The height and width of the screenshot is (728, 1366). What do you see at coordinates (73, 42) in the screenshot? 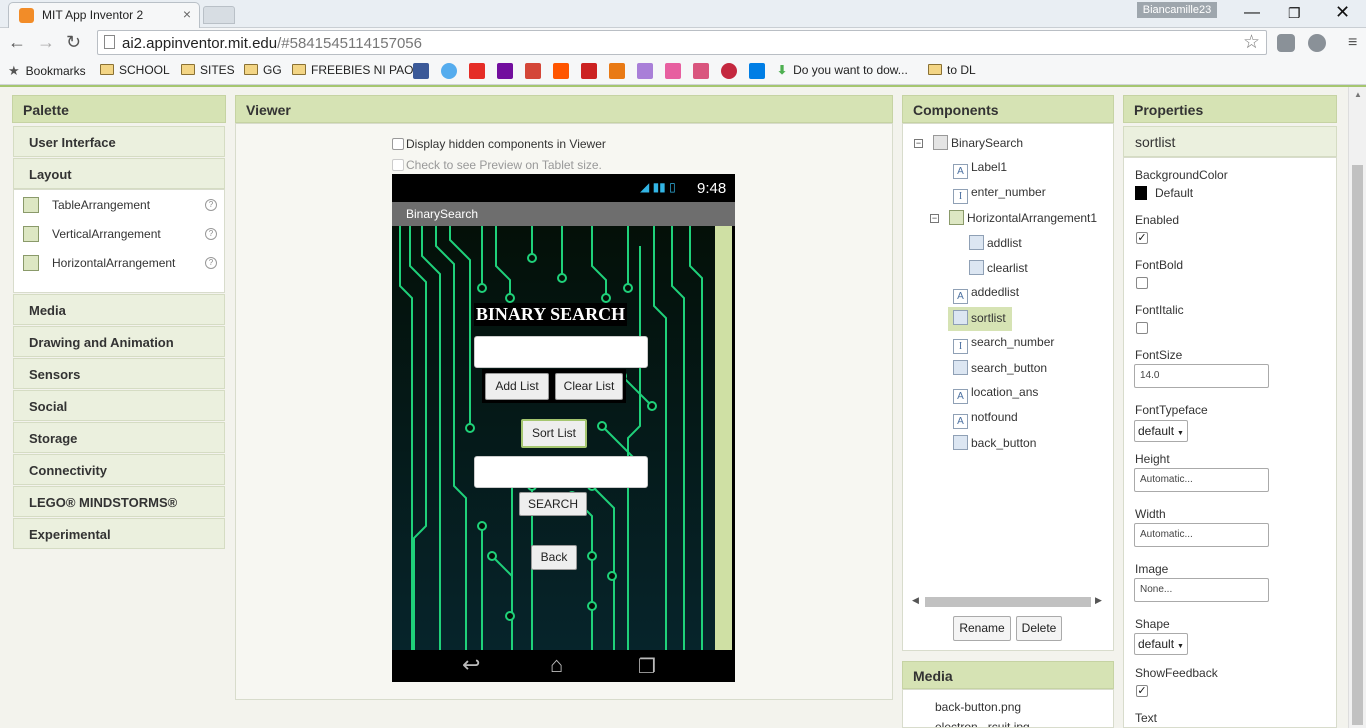
I see `reload-icon: ↻` at bounding box center [73, 42].